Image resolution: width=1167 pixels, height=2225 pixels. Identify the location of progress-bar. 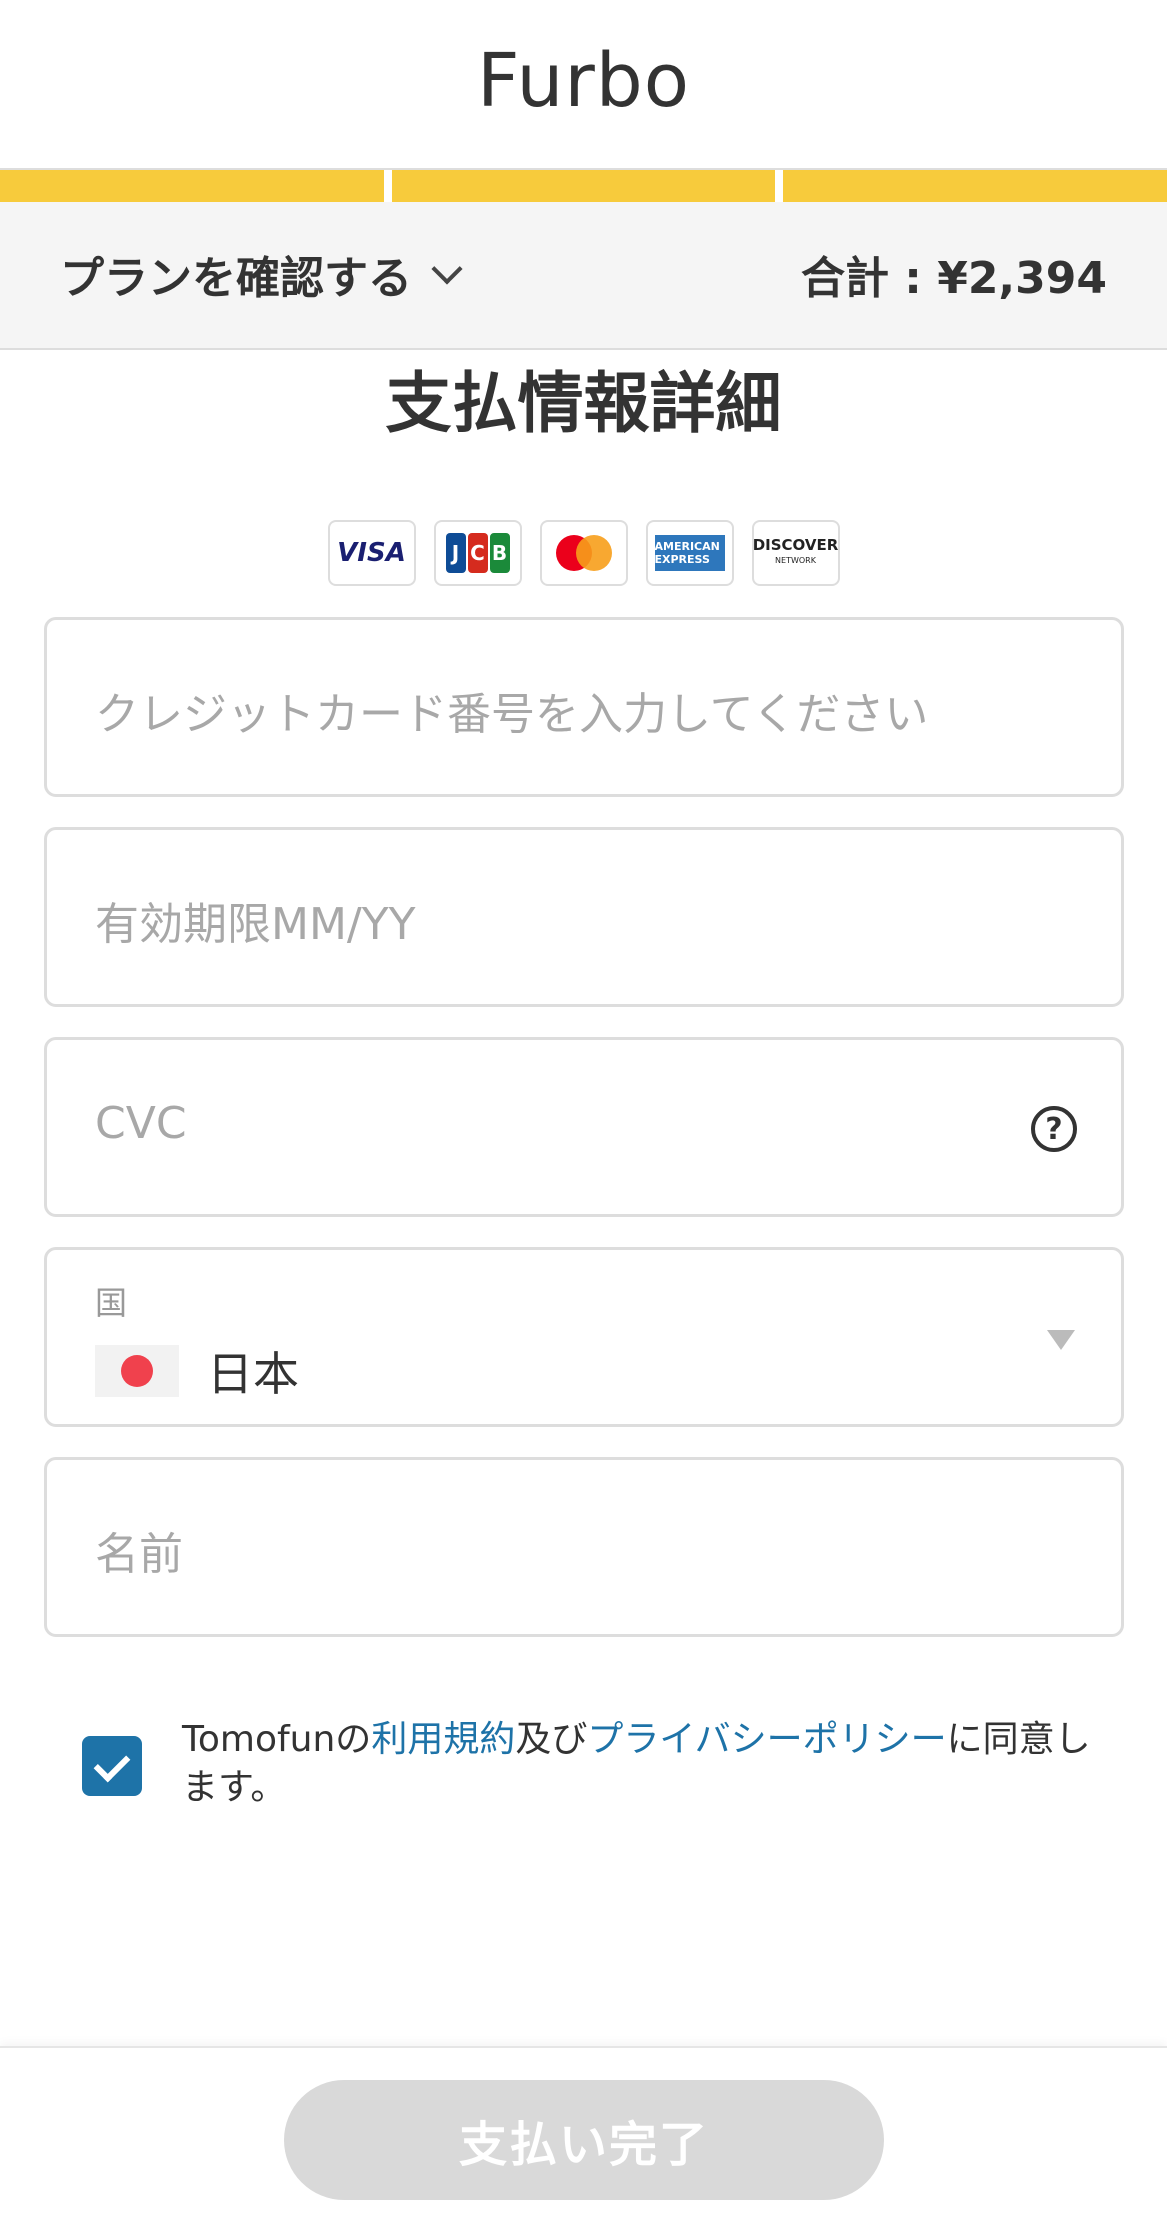
(583, 186).